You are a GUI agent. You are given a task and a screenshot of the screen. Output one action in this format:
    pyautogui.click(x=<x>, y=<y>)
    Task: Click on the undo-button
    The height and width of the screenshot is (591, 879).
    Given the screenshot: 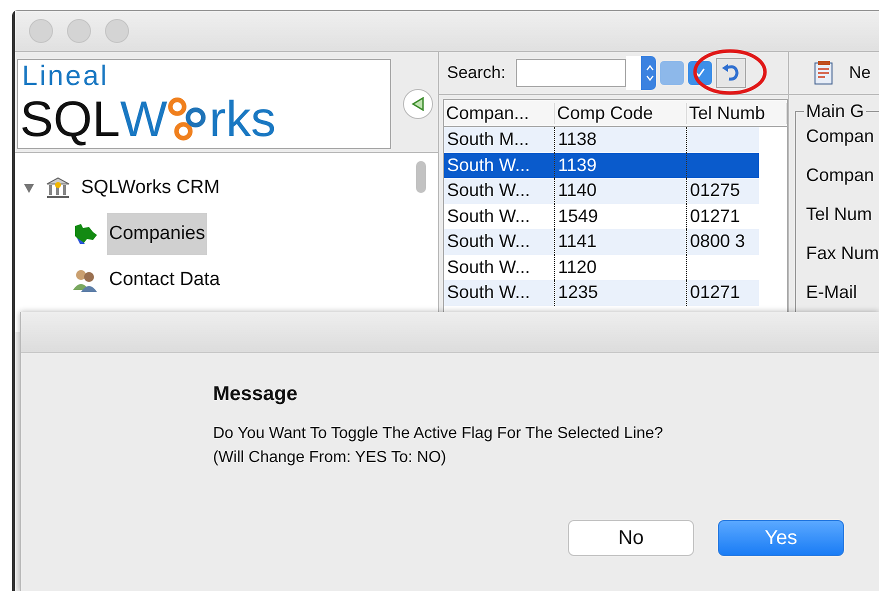 What is the action you would take?
    pyautogui.click(x=731, y=73)
    